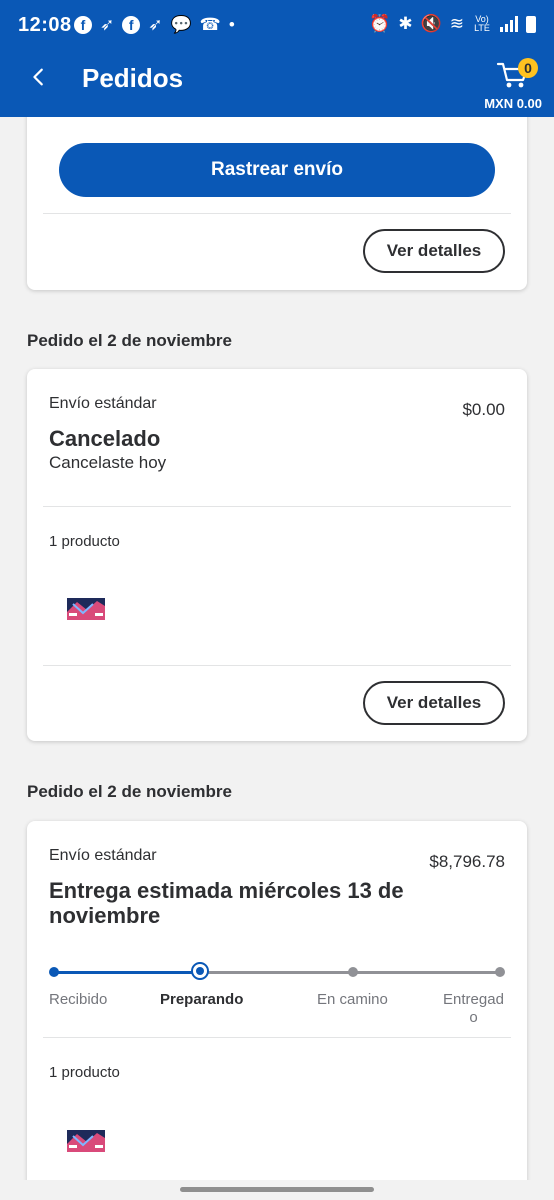 The image size is (554, 1200). I want to click on step-dot-delivered, so click(500, 972).